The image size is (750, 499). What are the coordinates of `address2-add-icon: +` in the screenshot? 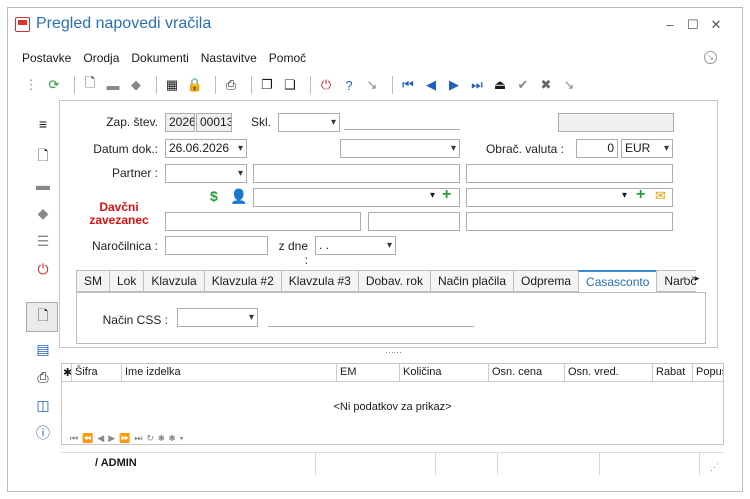 It's located at (640, 195).